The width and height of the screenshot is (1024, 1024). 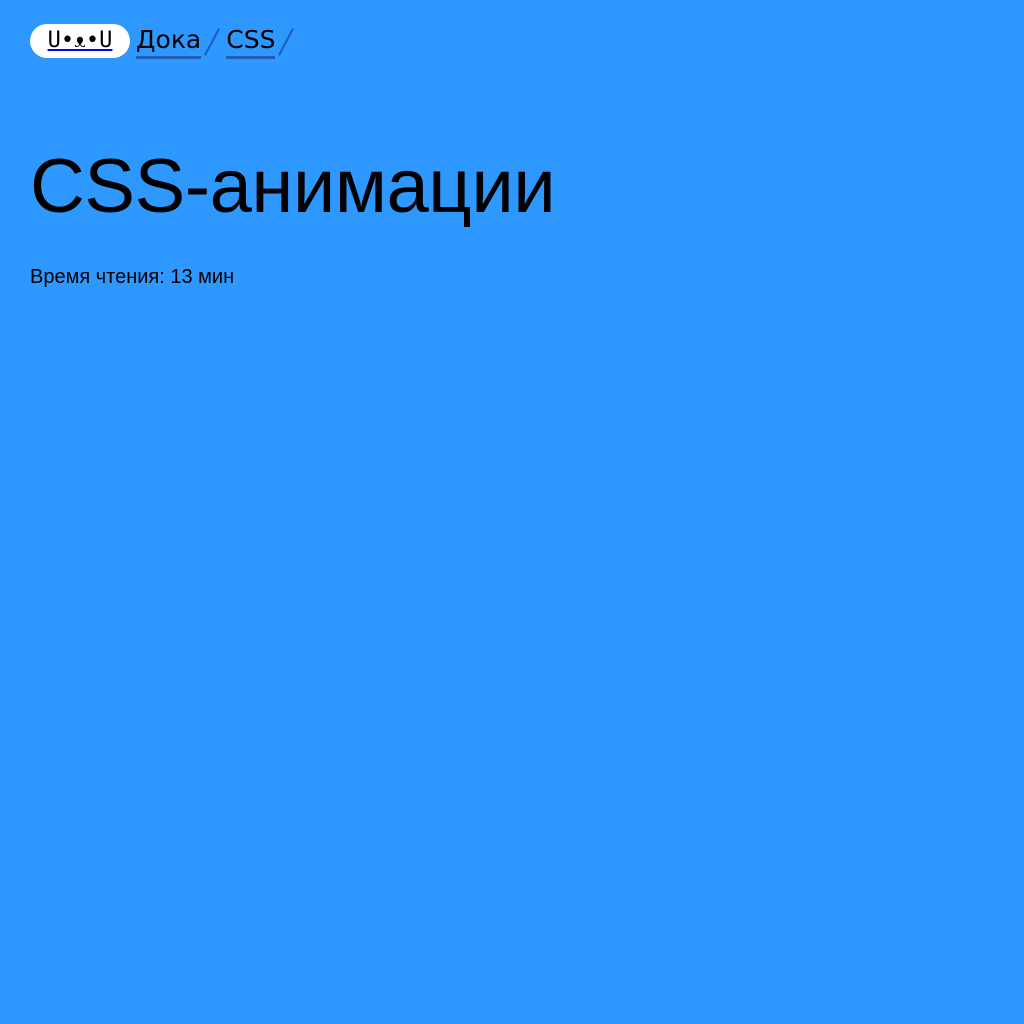 I want to click on site-header: U•ᴥ•U Дока CSS, so click(x=165, y=42).